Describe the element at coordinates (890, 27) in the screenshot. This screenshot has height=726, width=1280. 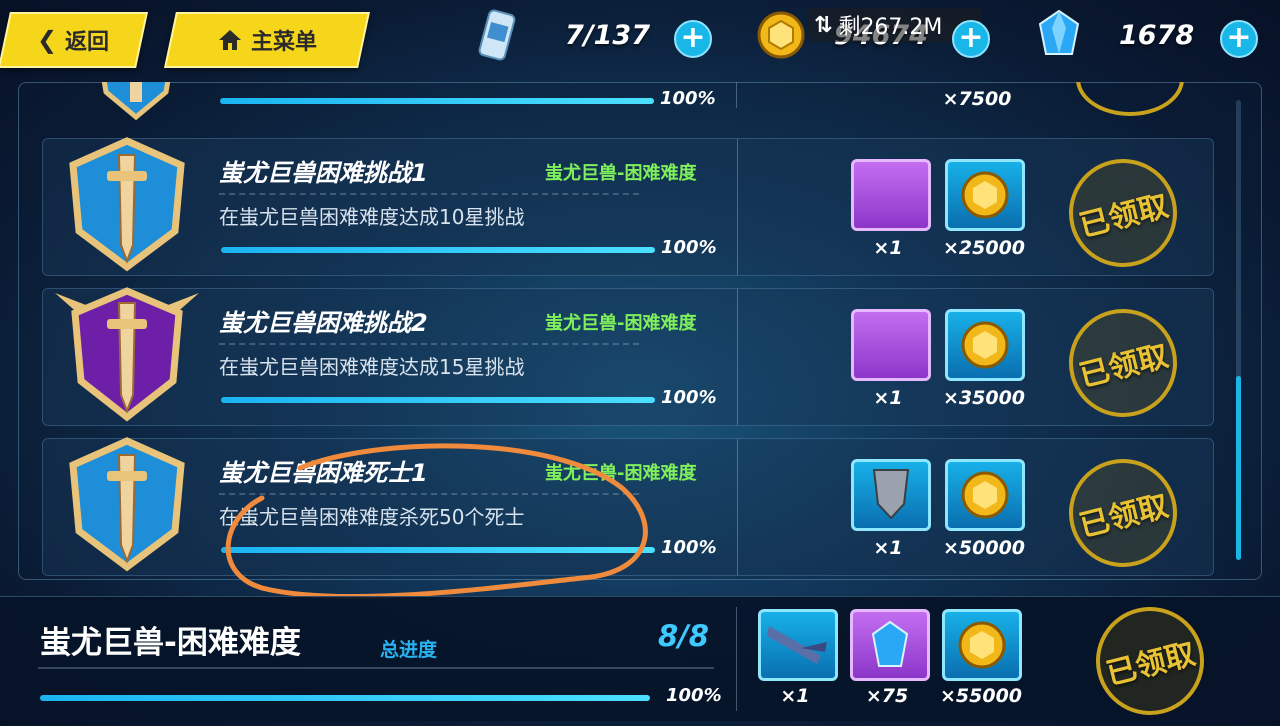
I see `network-overlay-text: 剩267.2M` at that location.